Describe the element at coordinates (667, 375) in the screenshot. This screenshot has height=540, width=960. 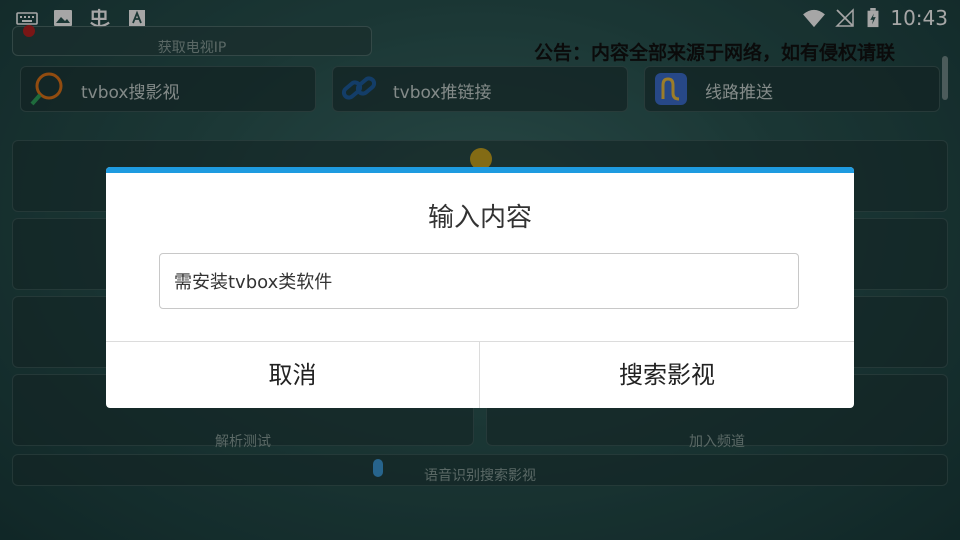
I see `search-video-button: 搜索影视` at that location.